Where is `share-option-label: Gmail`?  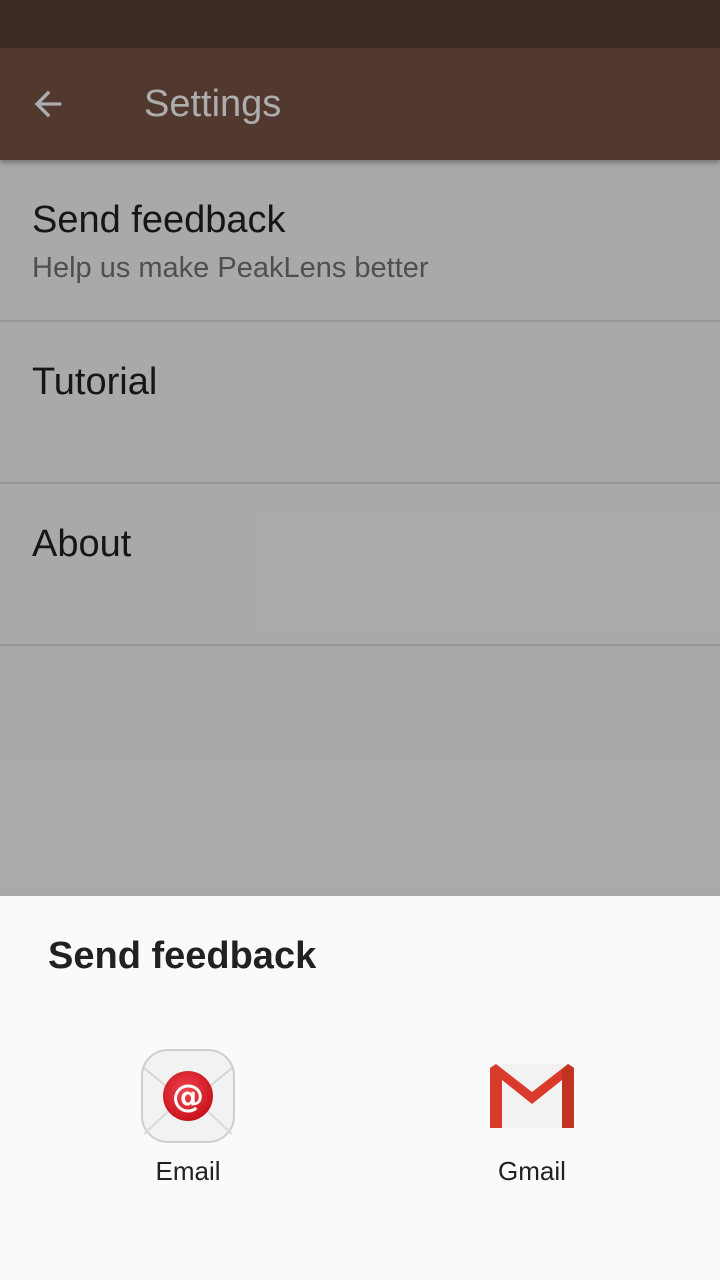 share-option-label: Gmail is located at coordinates (532, 1171).